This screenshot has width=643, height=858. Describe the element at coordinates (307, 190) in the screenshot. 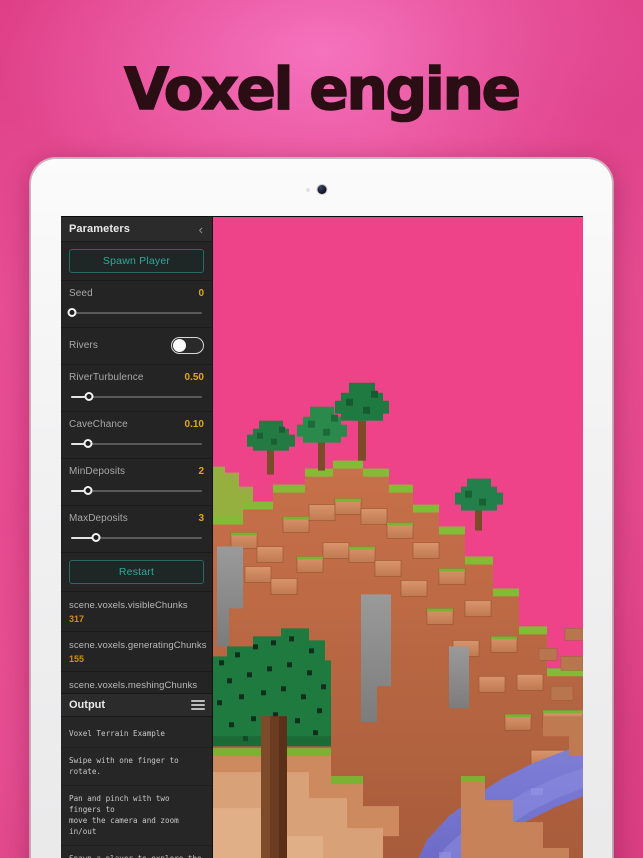

I see `ambient-sensor-icon` at that location.